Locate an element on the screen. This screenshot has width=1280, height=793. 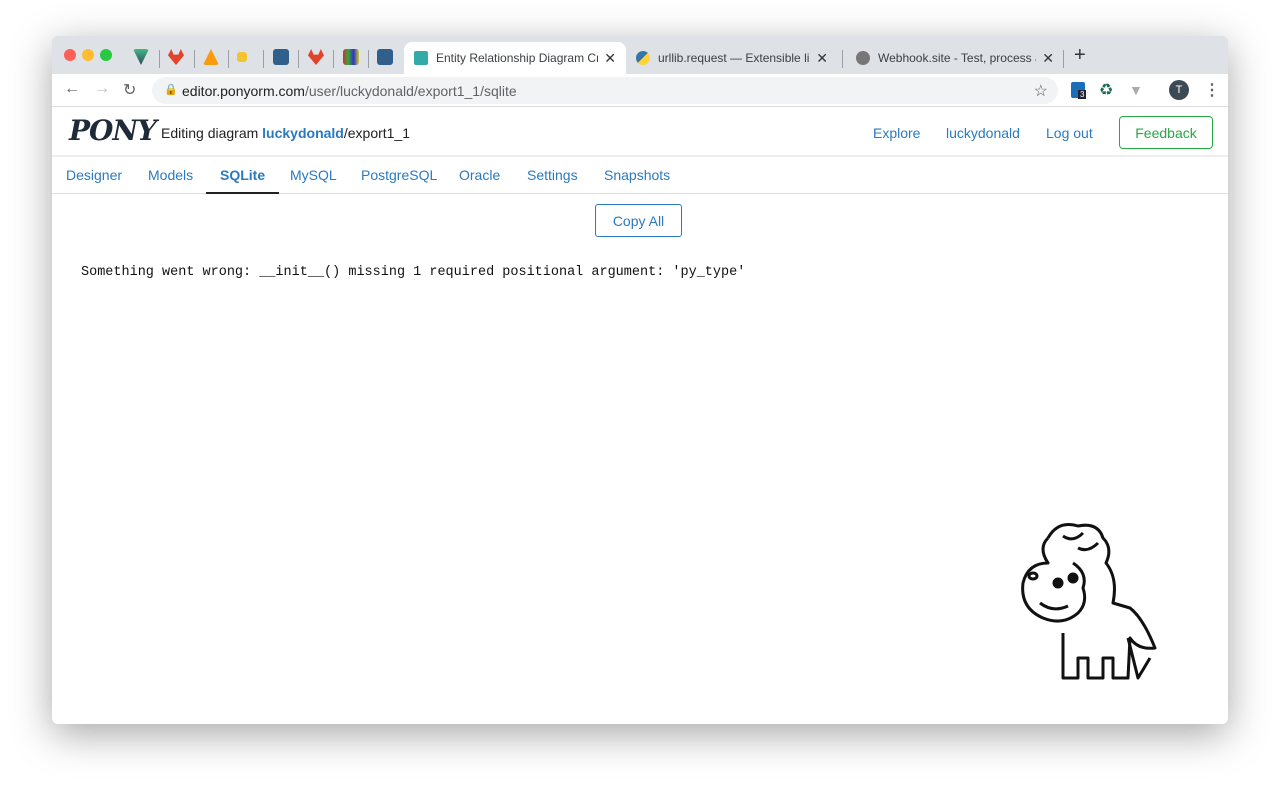
tab-models: Models is located at coordinates (170, 175).